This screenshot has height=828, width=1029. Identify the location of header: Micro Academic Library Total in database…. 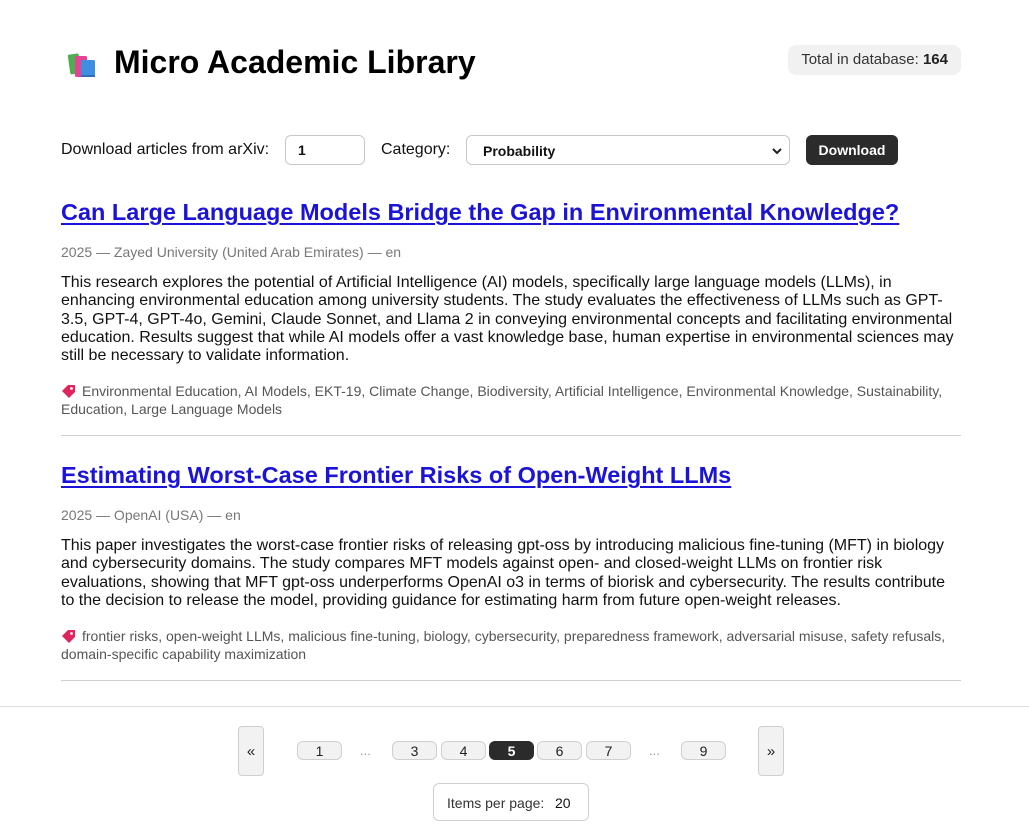
(511, 64).